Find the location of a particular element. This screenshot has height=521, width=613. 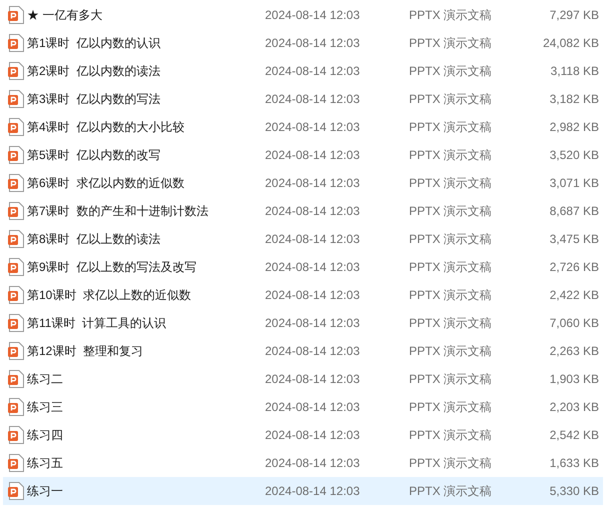

file-name: 第9课时 亿以上数的写法及改写 is located at coordinates (112, 267).